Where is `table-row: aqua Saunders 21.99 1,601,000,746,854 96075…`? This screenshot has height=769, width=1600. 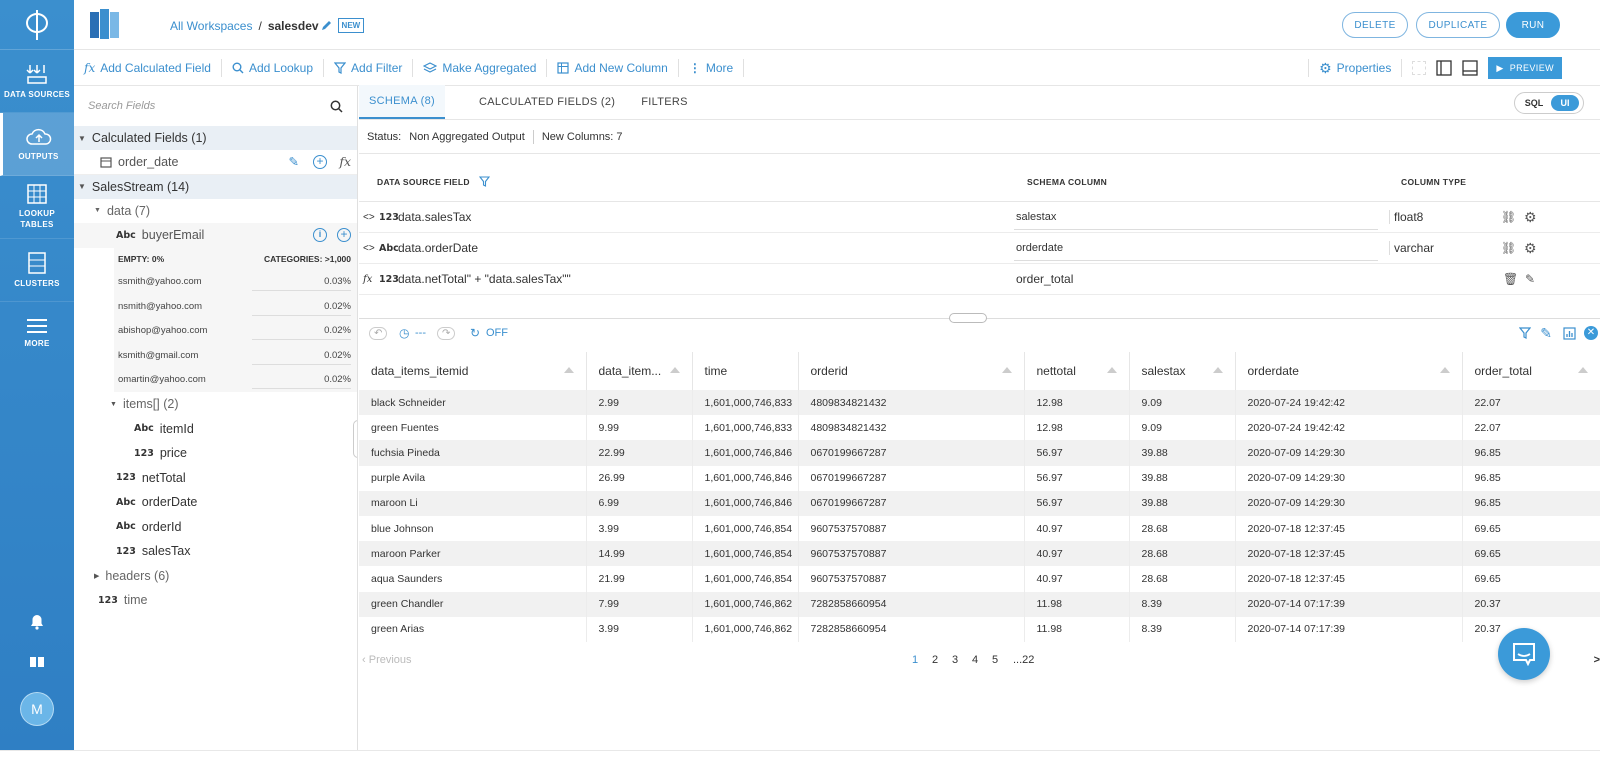
table-row: aqua Saunders 21.99 1,601,000,746,854 96075… is located at coordinates (979, 579).